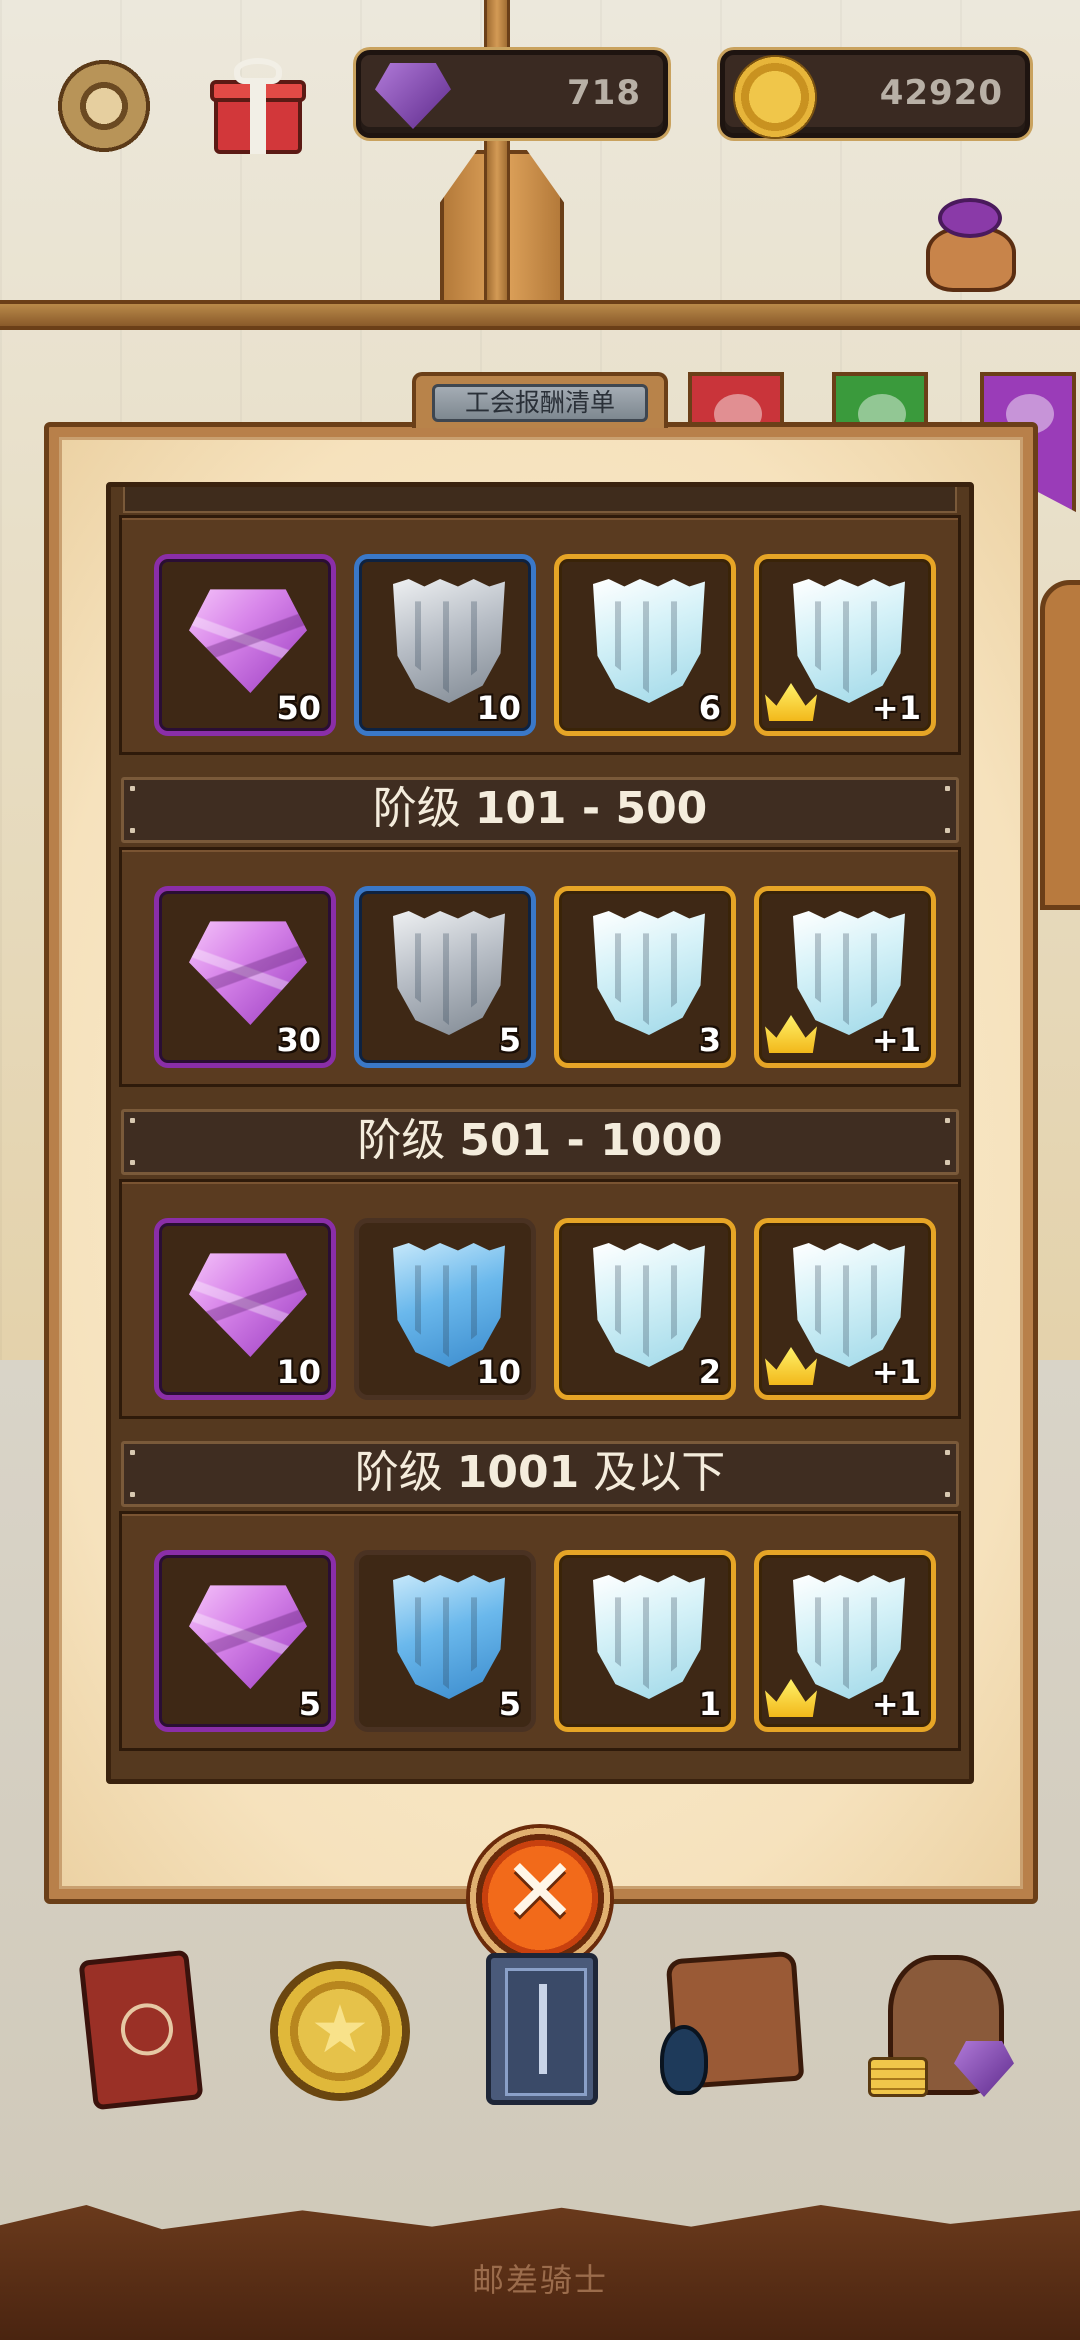 Image resolution: width=1080 pixels, height=2340 pixels. Describe the element at coordinates (659, 1472) in the screenshot. I see `tier-suffix: 及以下` at that location.